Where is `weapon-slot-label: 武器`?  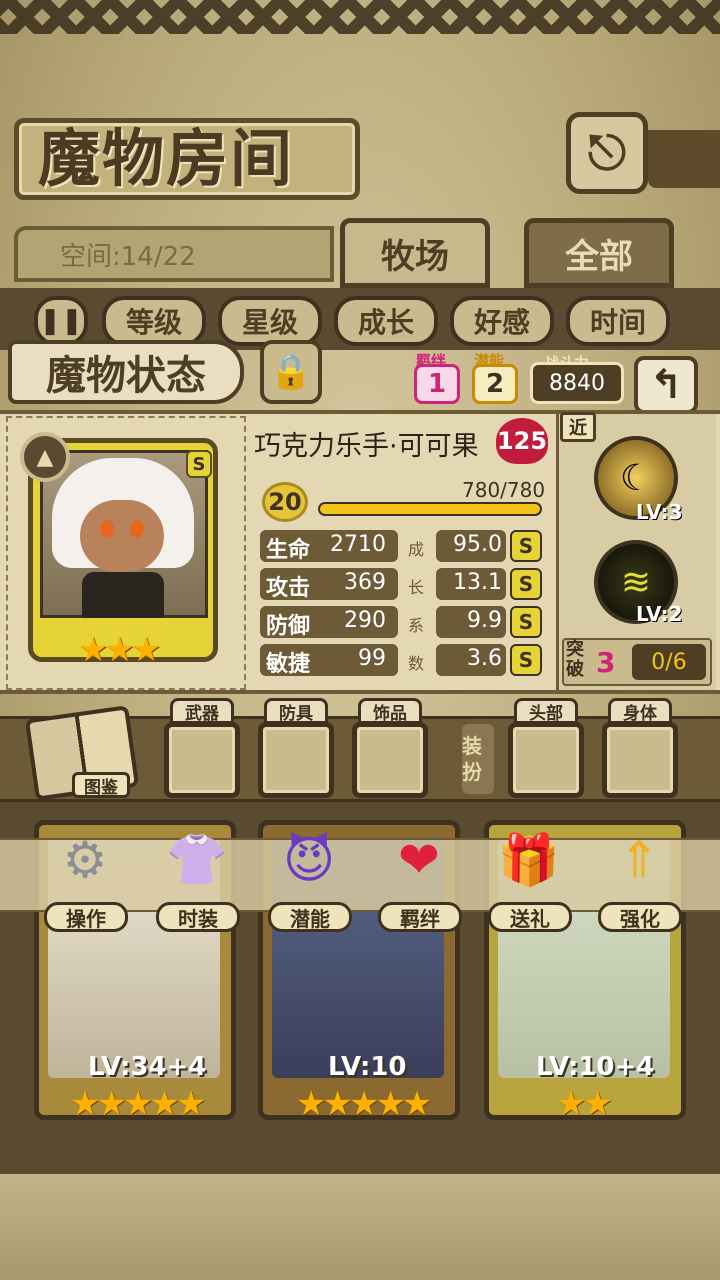 weapon-slot-label: 武器 is located at coordinates (202, 711).